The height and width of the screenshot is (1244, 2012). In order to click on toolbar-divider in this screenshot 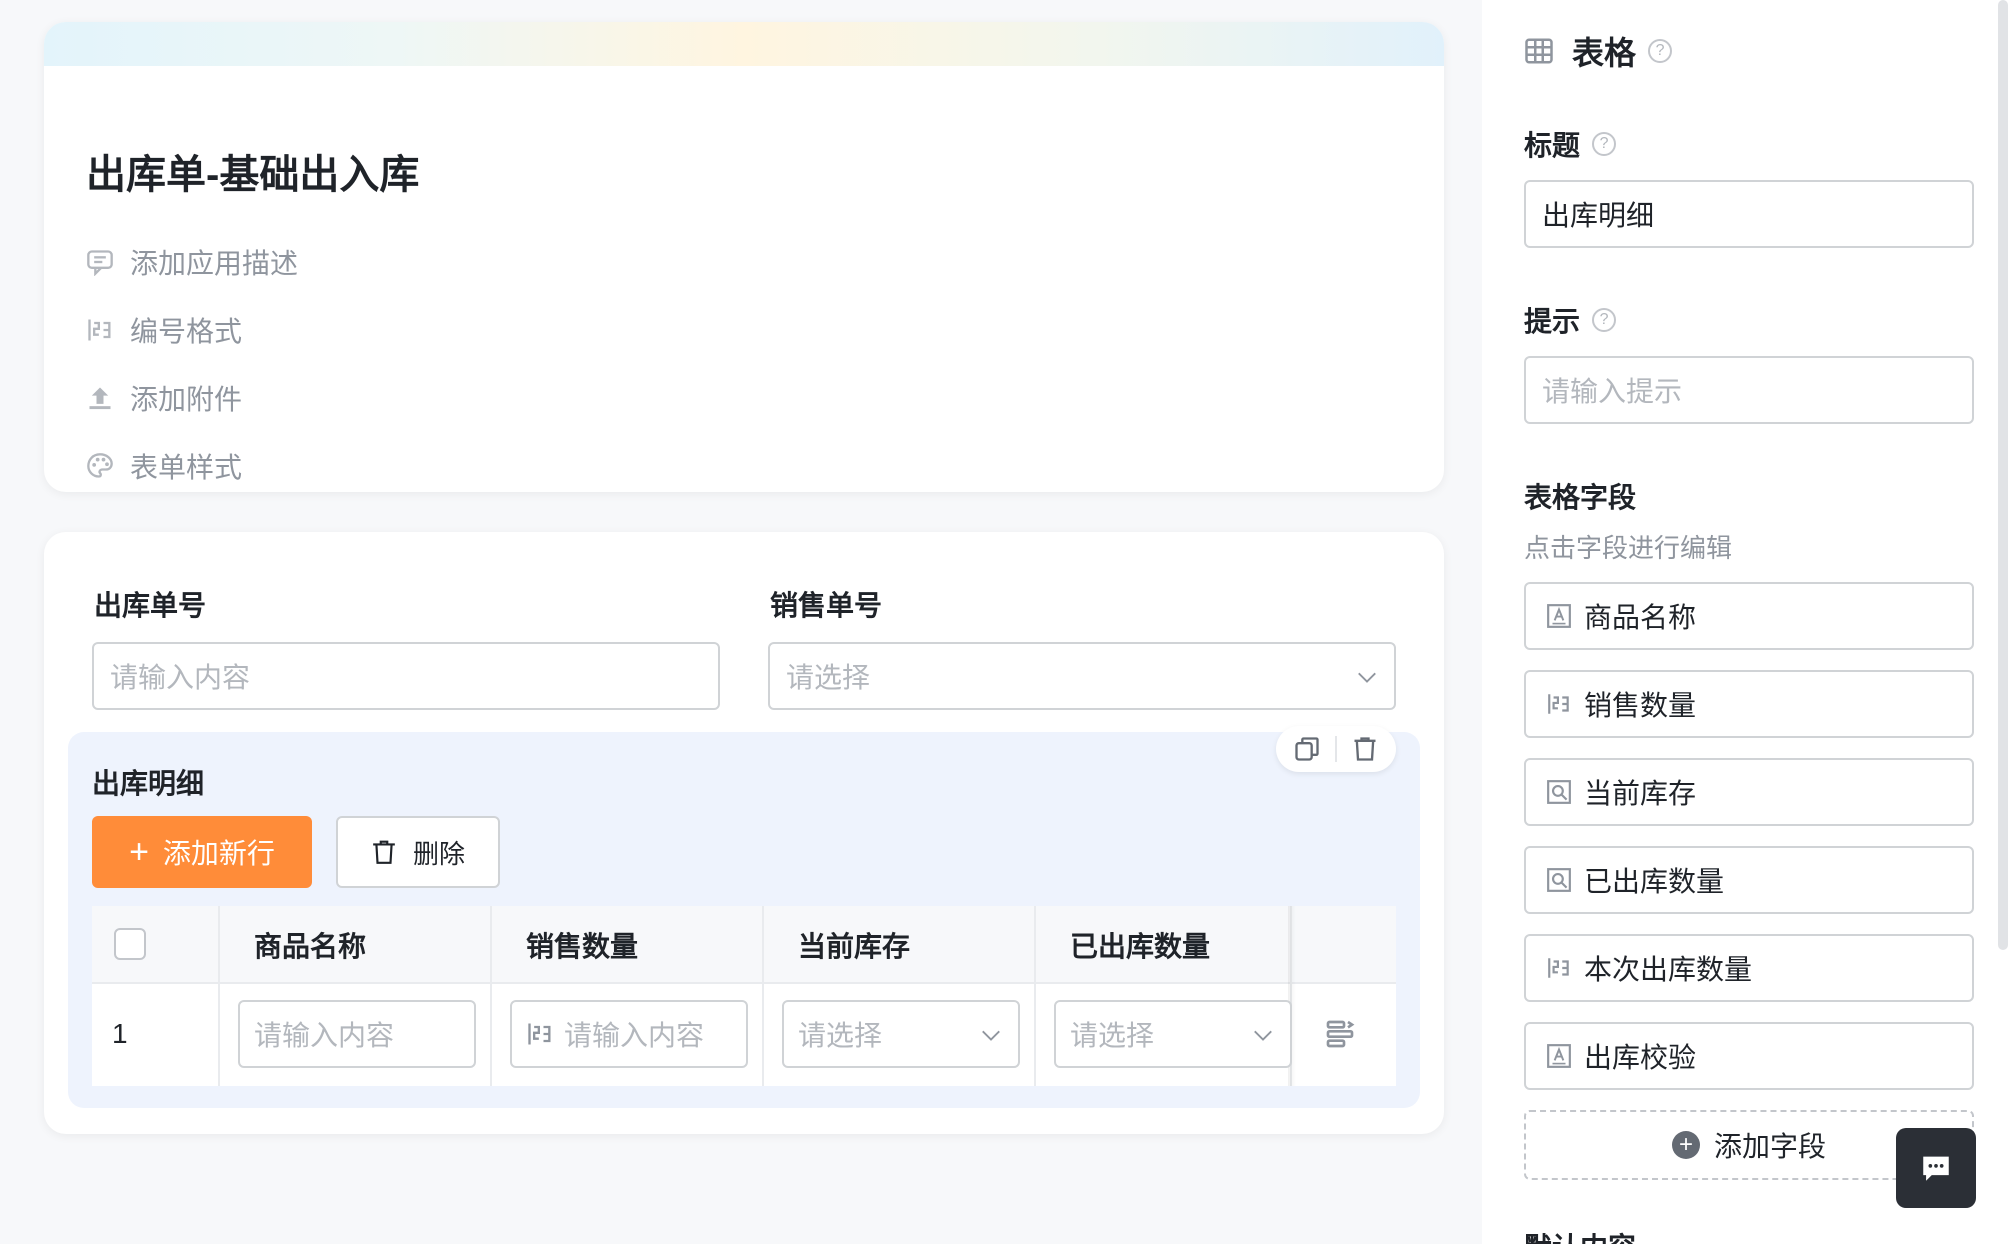, I will do `click(1336, 749)`.